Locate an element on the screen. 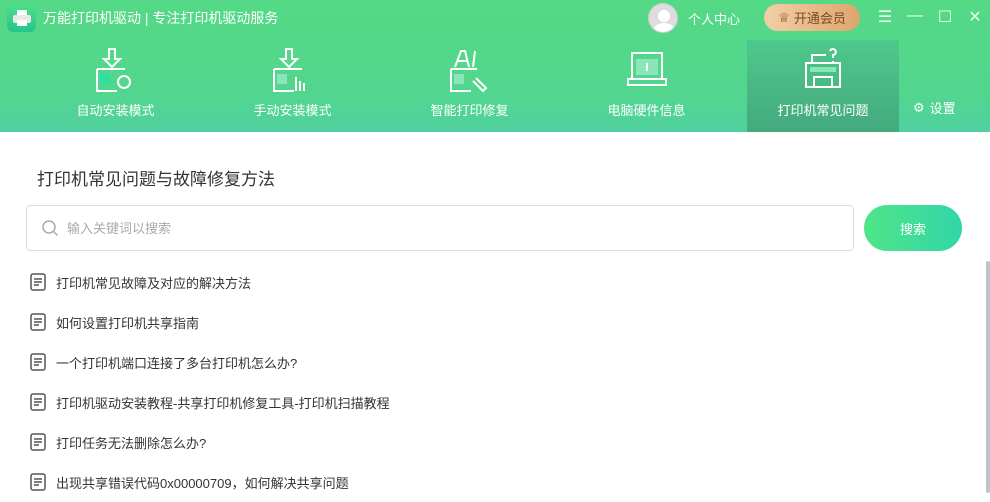 The height and width of the screenshot is (502, 990). tab-manual-install: 手动安装模式 is located at coordinates (292, 86).